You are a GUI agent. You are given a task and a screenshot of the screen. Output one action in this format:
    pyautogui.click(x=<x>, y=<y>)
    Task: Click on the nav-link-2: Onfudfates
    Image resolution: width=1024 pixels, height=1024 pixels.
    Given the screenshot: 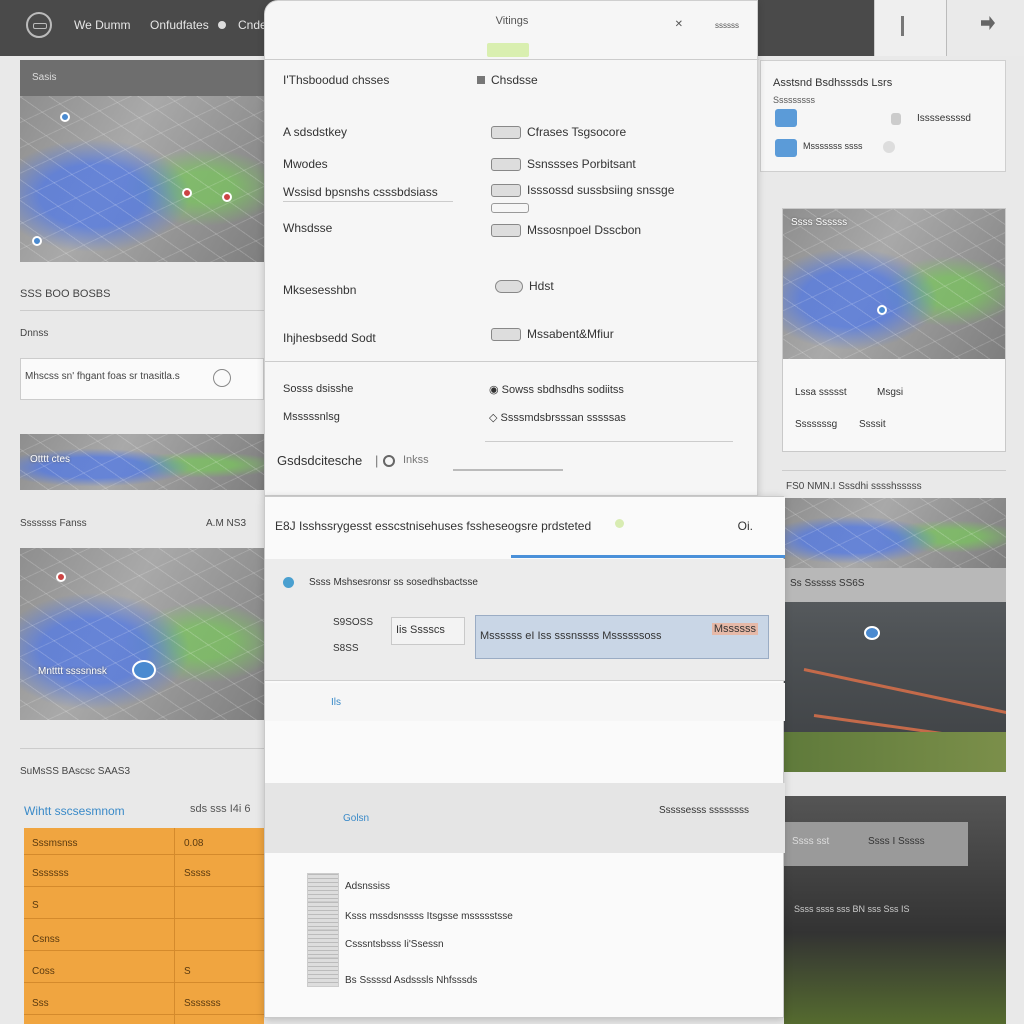 What is the action you would take?
    pyautogui.click(x=179, y=25)
    